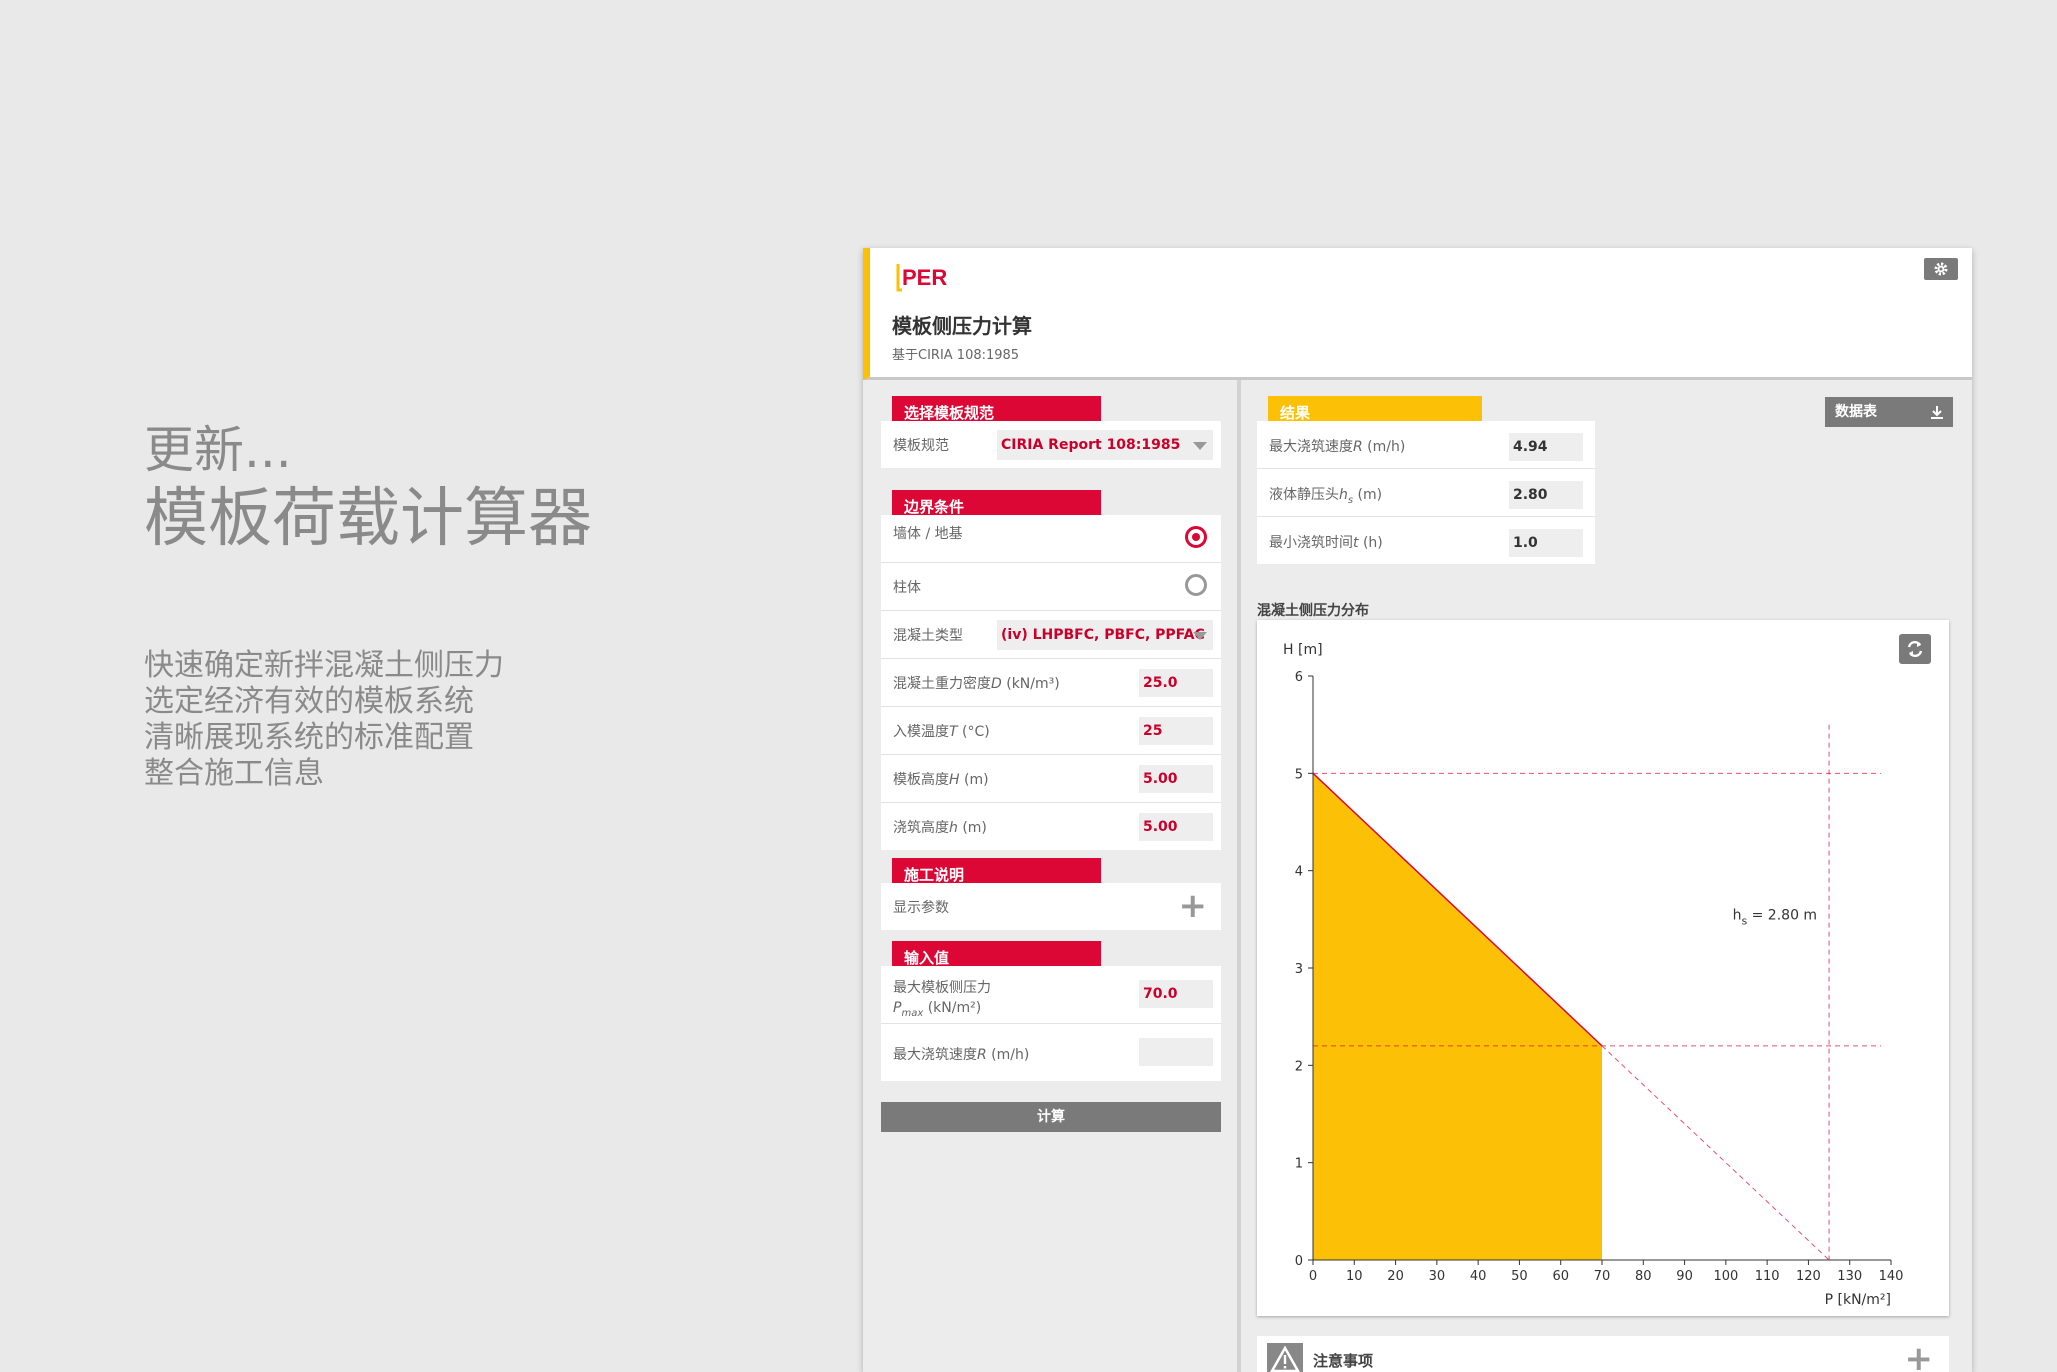  I want to click on concrete-type-value: (iv) LHPBFC, PBFC, PPFAC, so click(1103, 635).